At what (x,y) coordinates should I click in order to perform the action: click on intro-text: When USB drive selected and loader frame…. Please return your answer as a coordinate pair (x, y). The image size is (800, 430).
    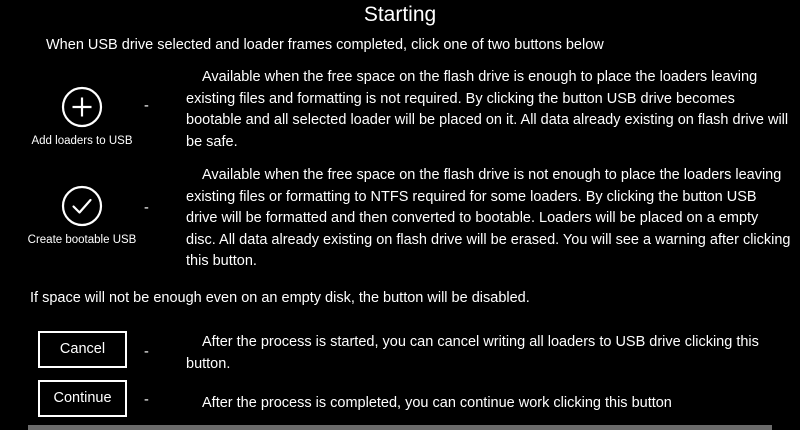
    Looking at the image, I should click on (325, 45).